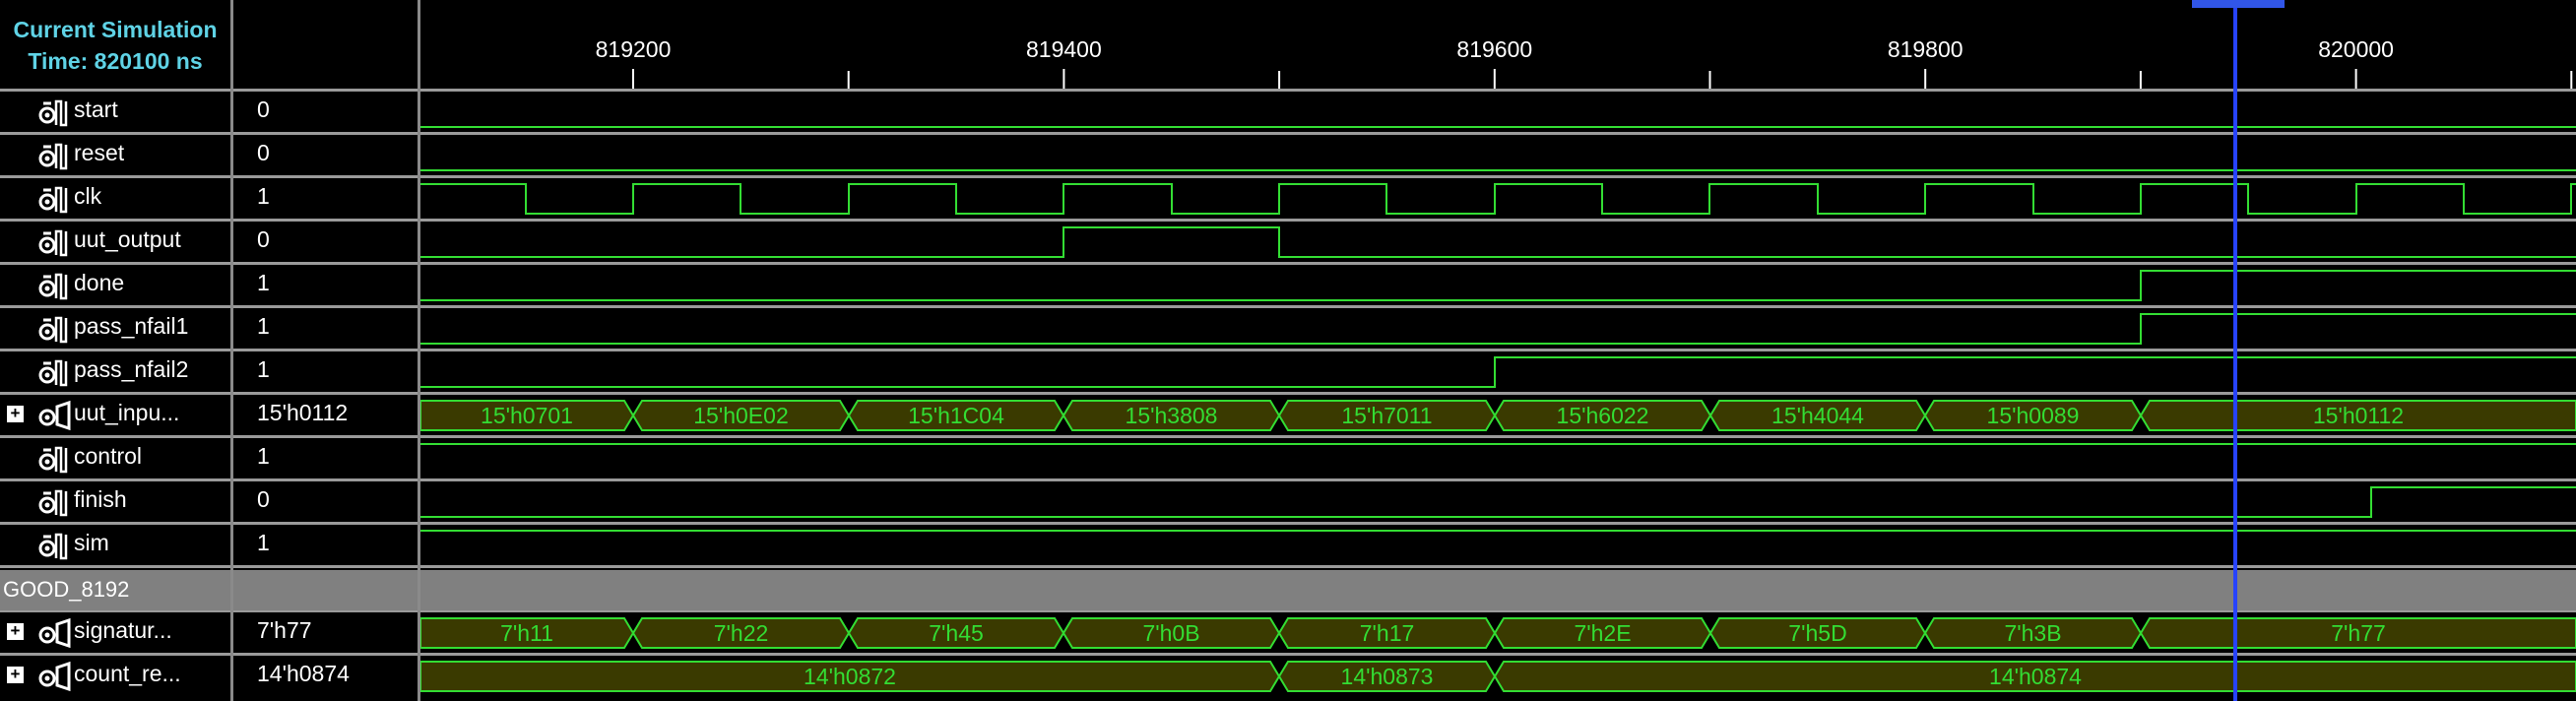 The width and height of the screenshot is (2576, 701). I want to click on count_reg-bus-waveform: 14'h0872 14'h0873 14'h0874, so click(1497, 676).